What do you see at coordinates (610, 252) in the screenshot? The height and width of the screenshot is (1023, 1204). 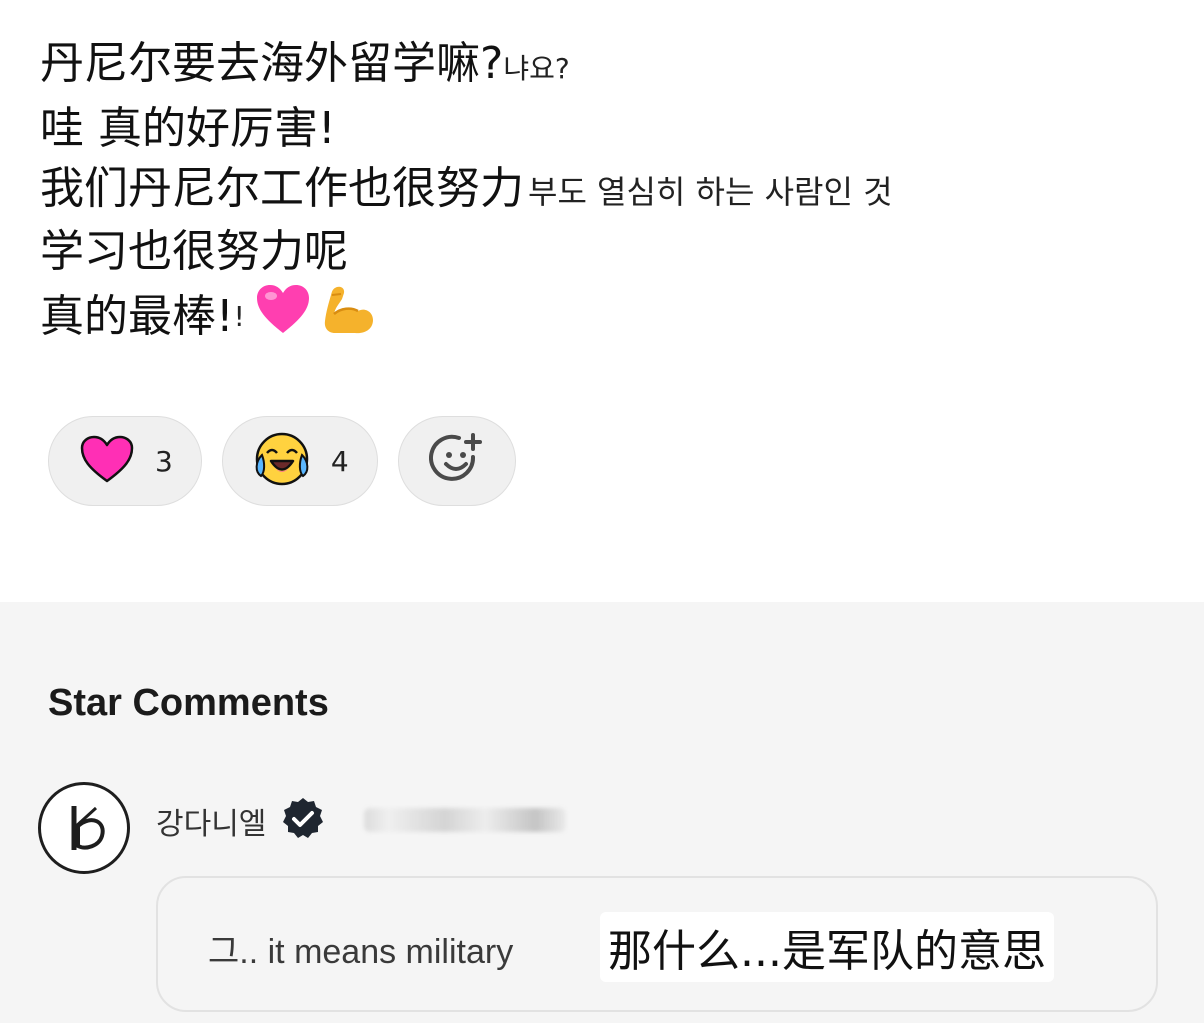 I see `post-line-4: 学习也很努力呢` at bounding box center [610, 252].